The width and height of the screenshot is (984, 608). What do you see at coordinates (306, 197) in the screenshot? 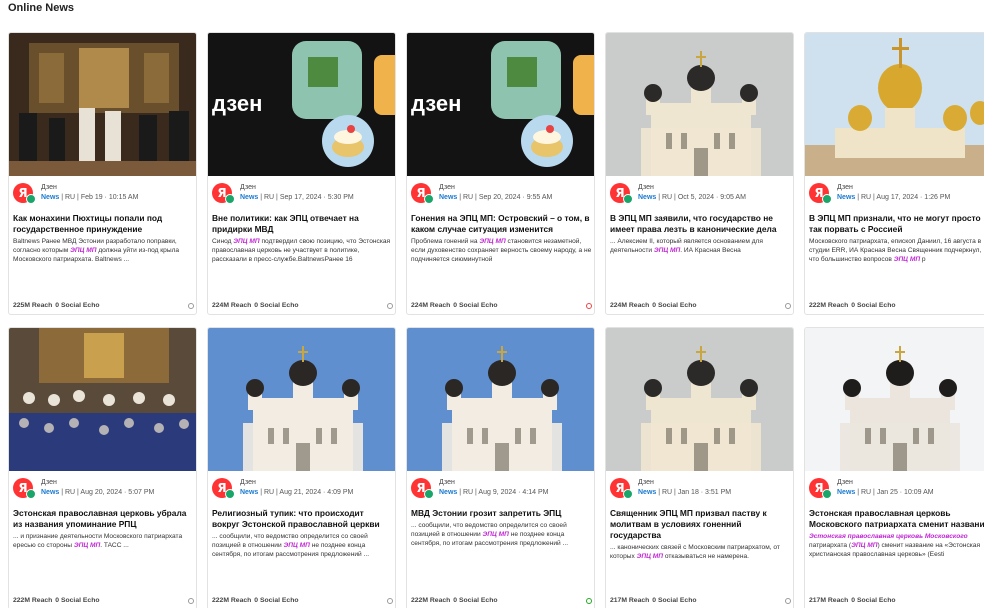
I see `date-meta: | RU | Sep 17, 2024 · 5:30 PM` at bounding box center [306, 197].